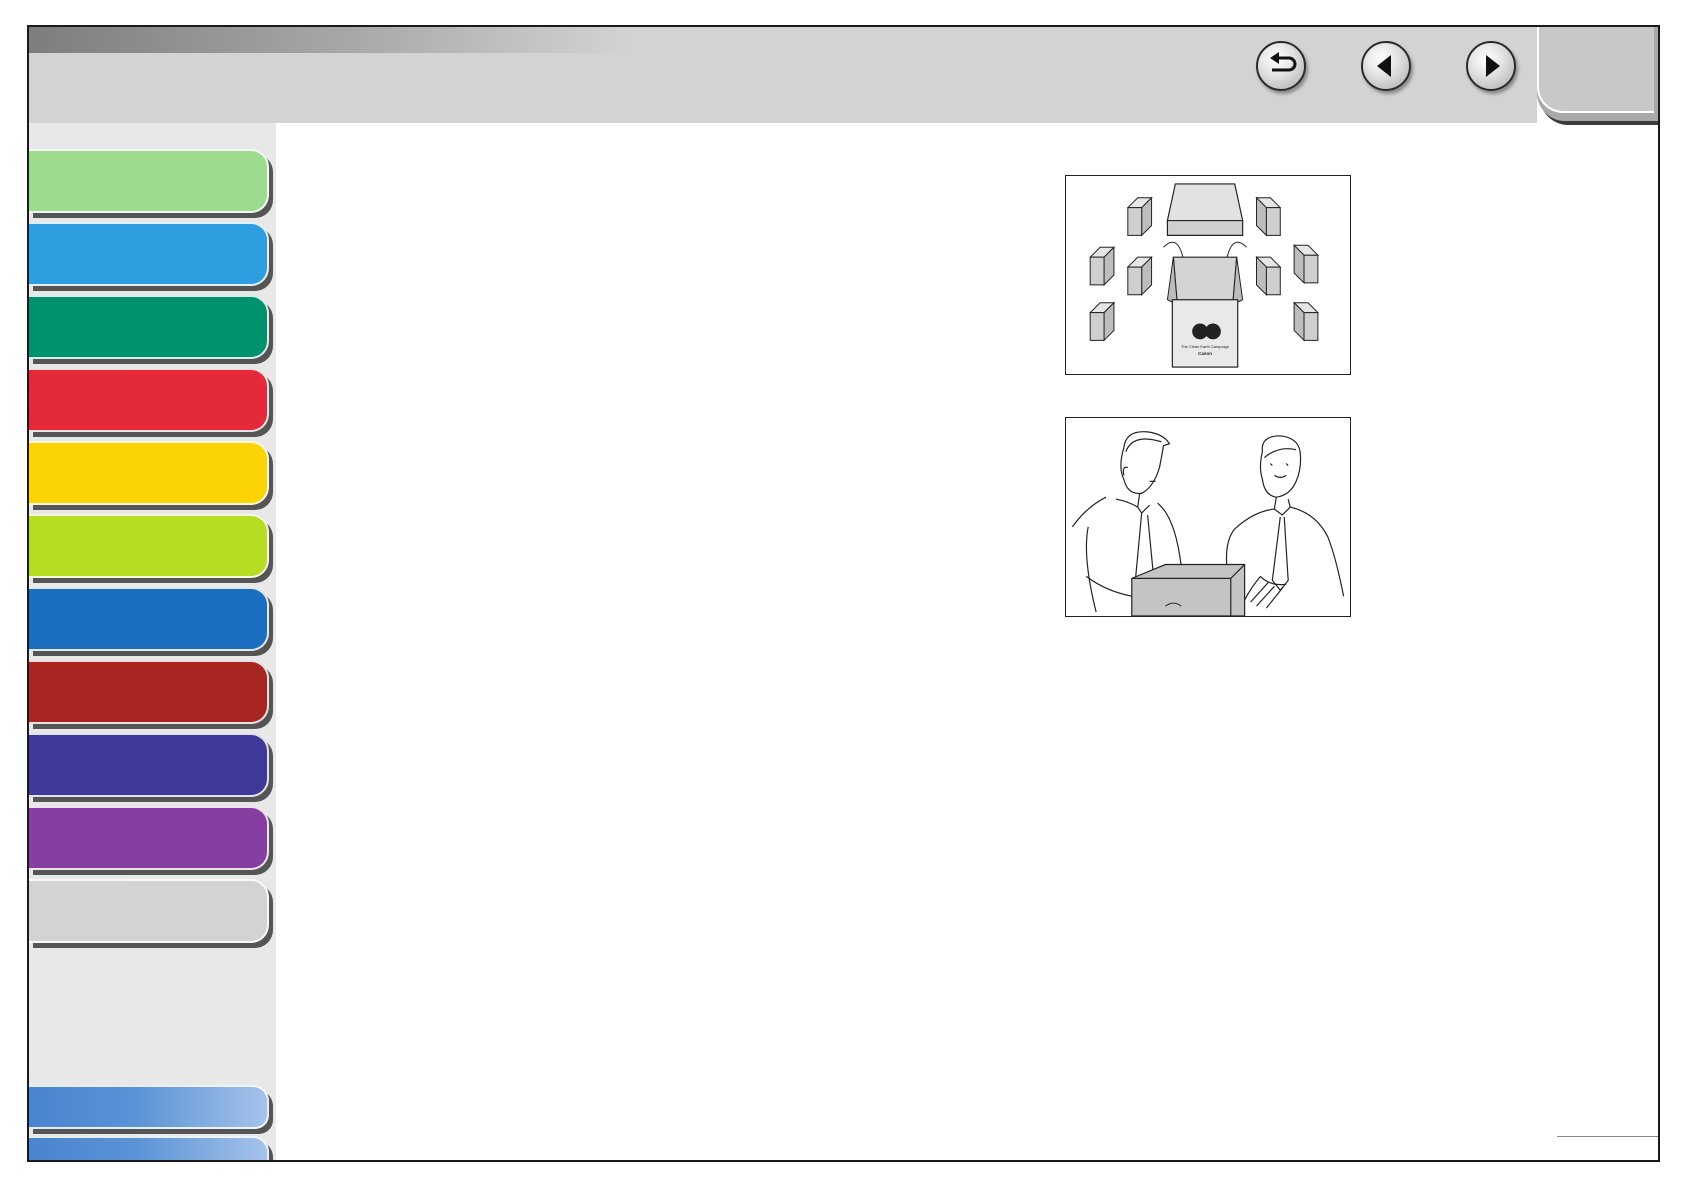 The height and width of the screenshot is (1189, 1682). I want to click on two-men-box-illustration, so click(1208, 517).